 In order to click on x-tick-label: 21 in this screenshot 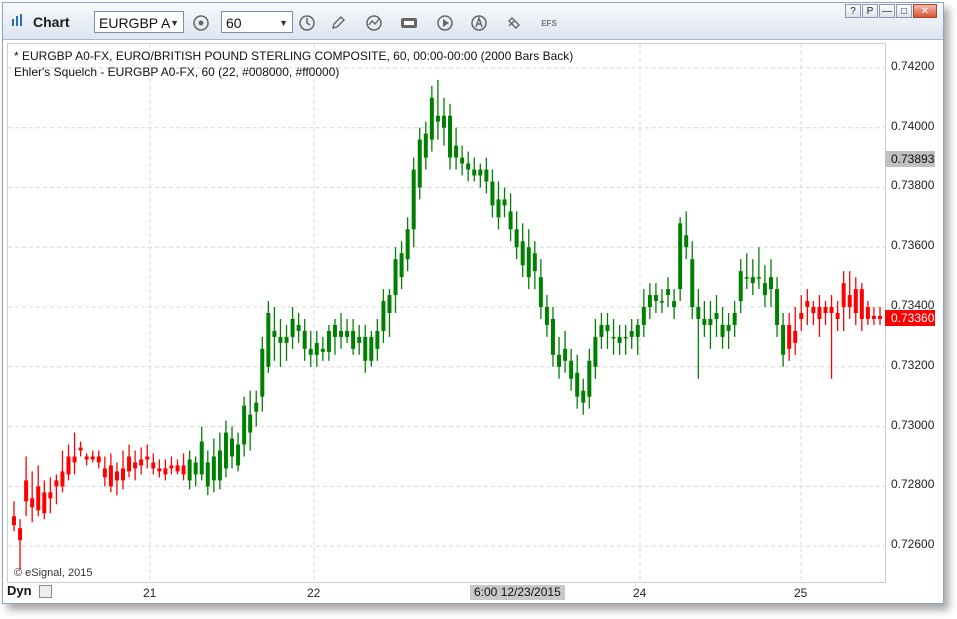, I will do `click(150, 593)`.